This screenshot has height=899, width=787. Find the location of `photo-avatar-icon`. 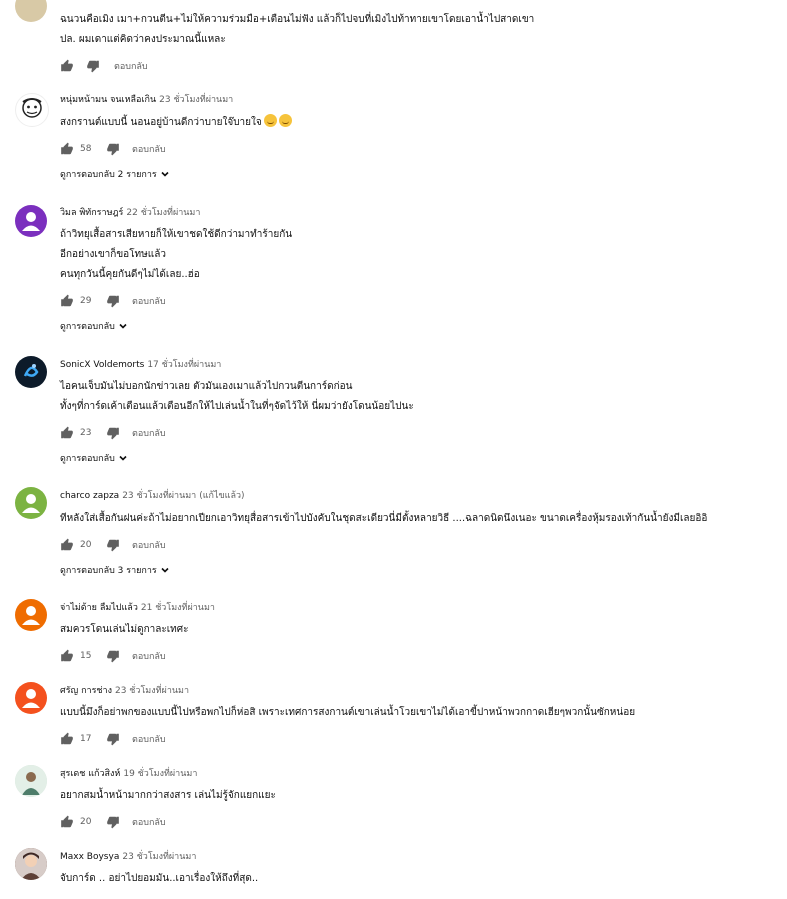

photo-avatar-icon is located at coordinates (31, 864).